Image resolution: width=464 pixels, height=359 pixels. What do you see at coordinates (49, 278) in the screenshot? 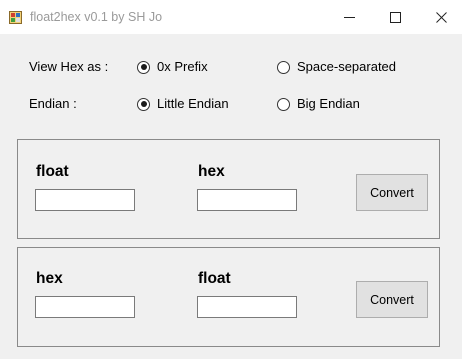
I see `hex-input-label: hex` at bounding box center [49, 278].